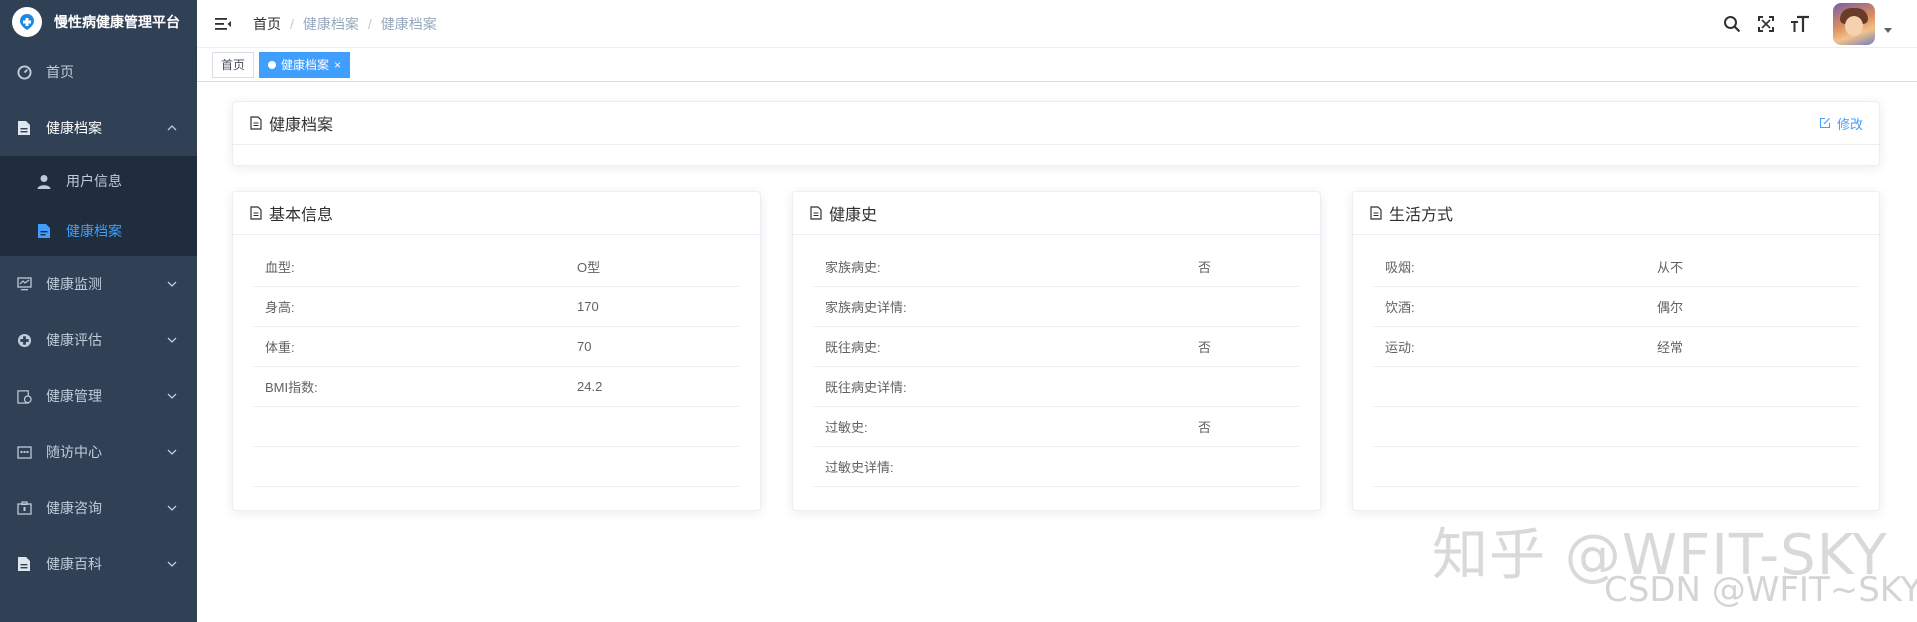  What do you see at coordinates (1732, 24) in the screenshot?
I see `search-icon` at bounding box center [1732, 24].